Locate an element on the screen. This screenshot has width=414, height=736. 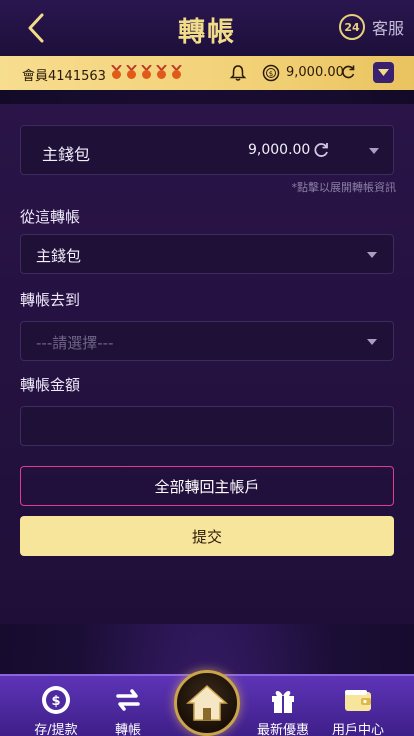
coin-icon: $ is located at coordinates (271, 73).